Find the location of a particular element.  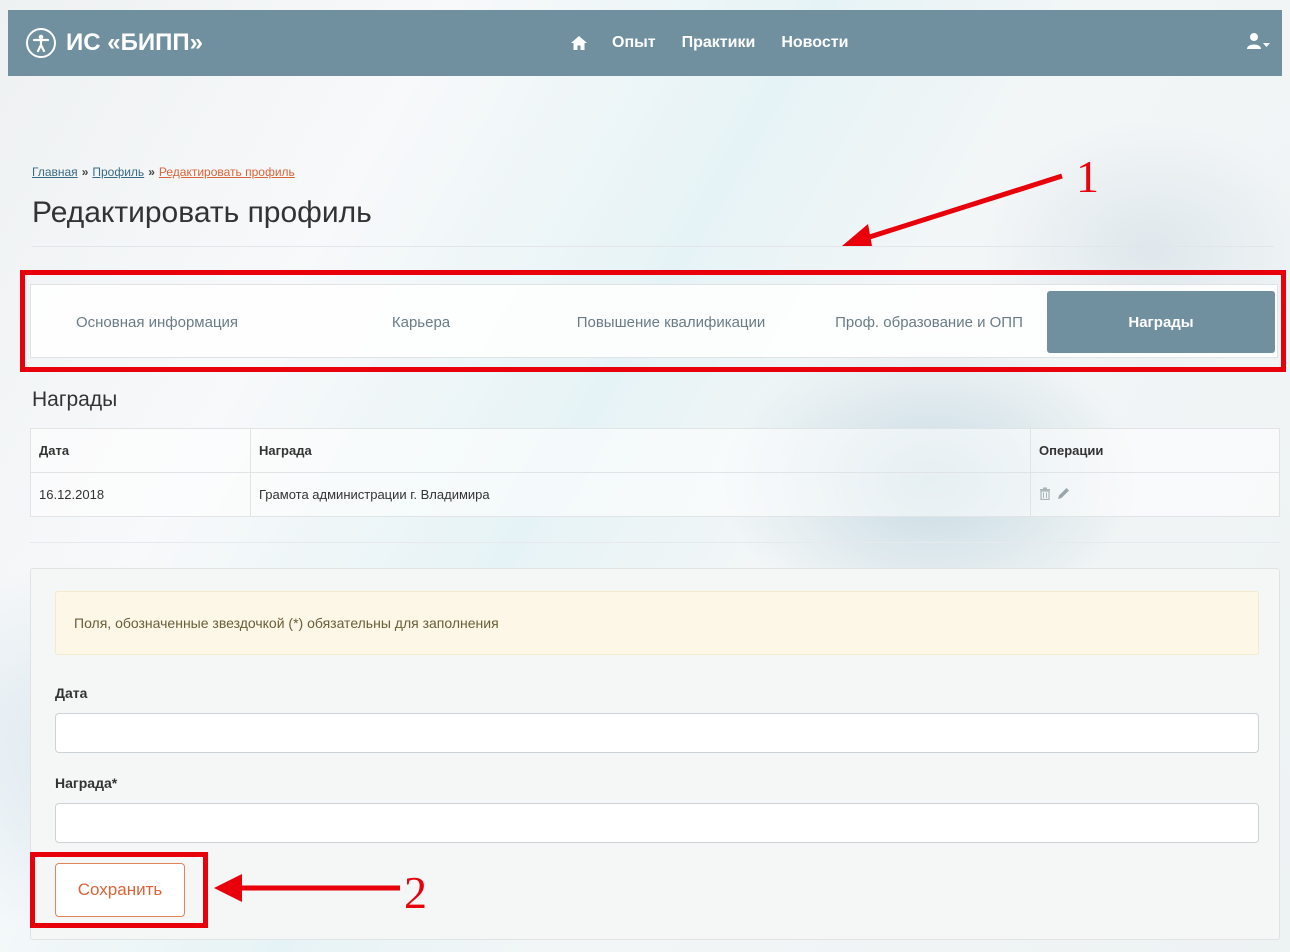

breadcrumb: Главная» Профиль» Редактировать профиль is located at coordinates (163, 172).